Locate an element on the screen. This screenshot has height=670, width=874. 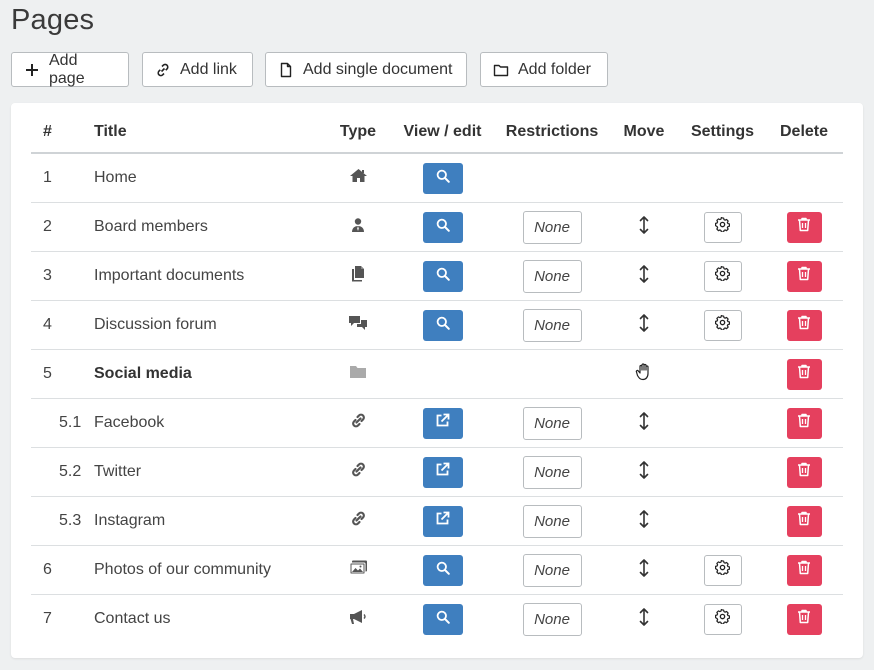
image-icon is located at coordinates (358, 570).